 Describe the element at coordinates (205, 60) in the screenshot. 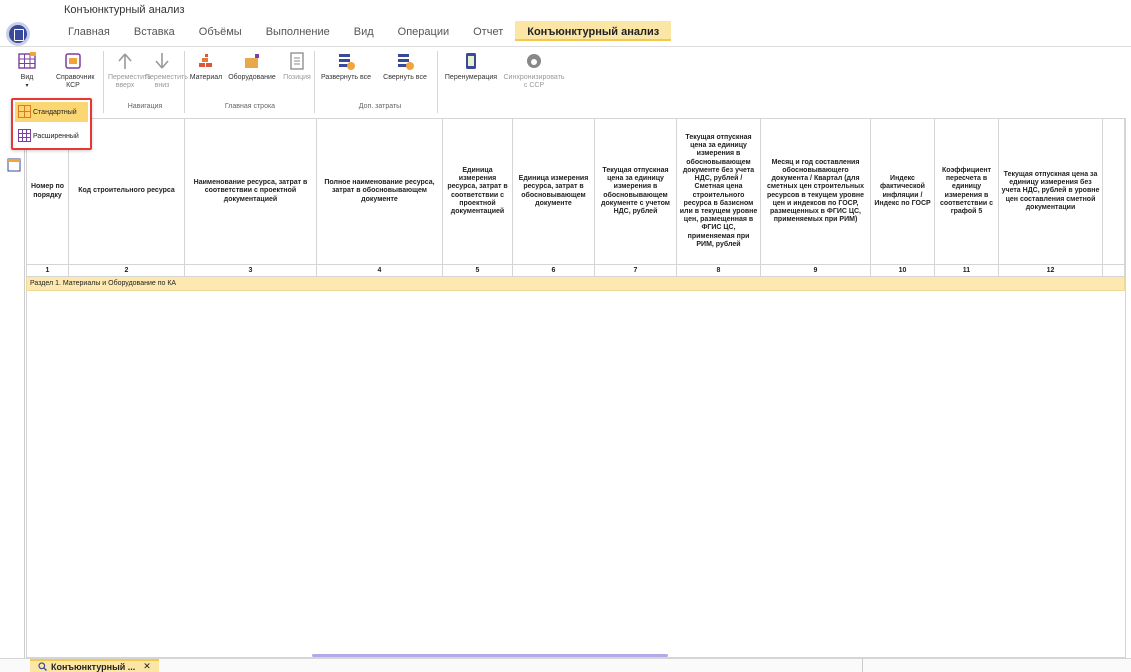

I see `bricks-icon` at that location.